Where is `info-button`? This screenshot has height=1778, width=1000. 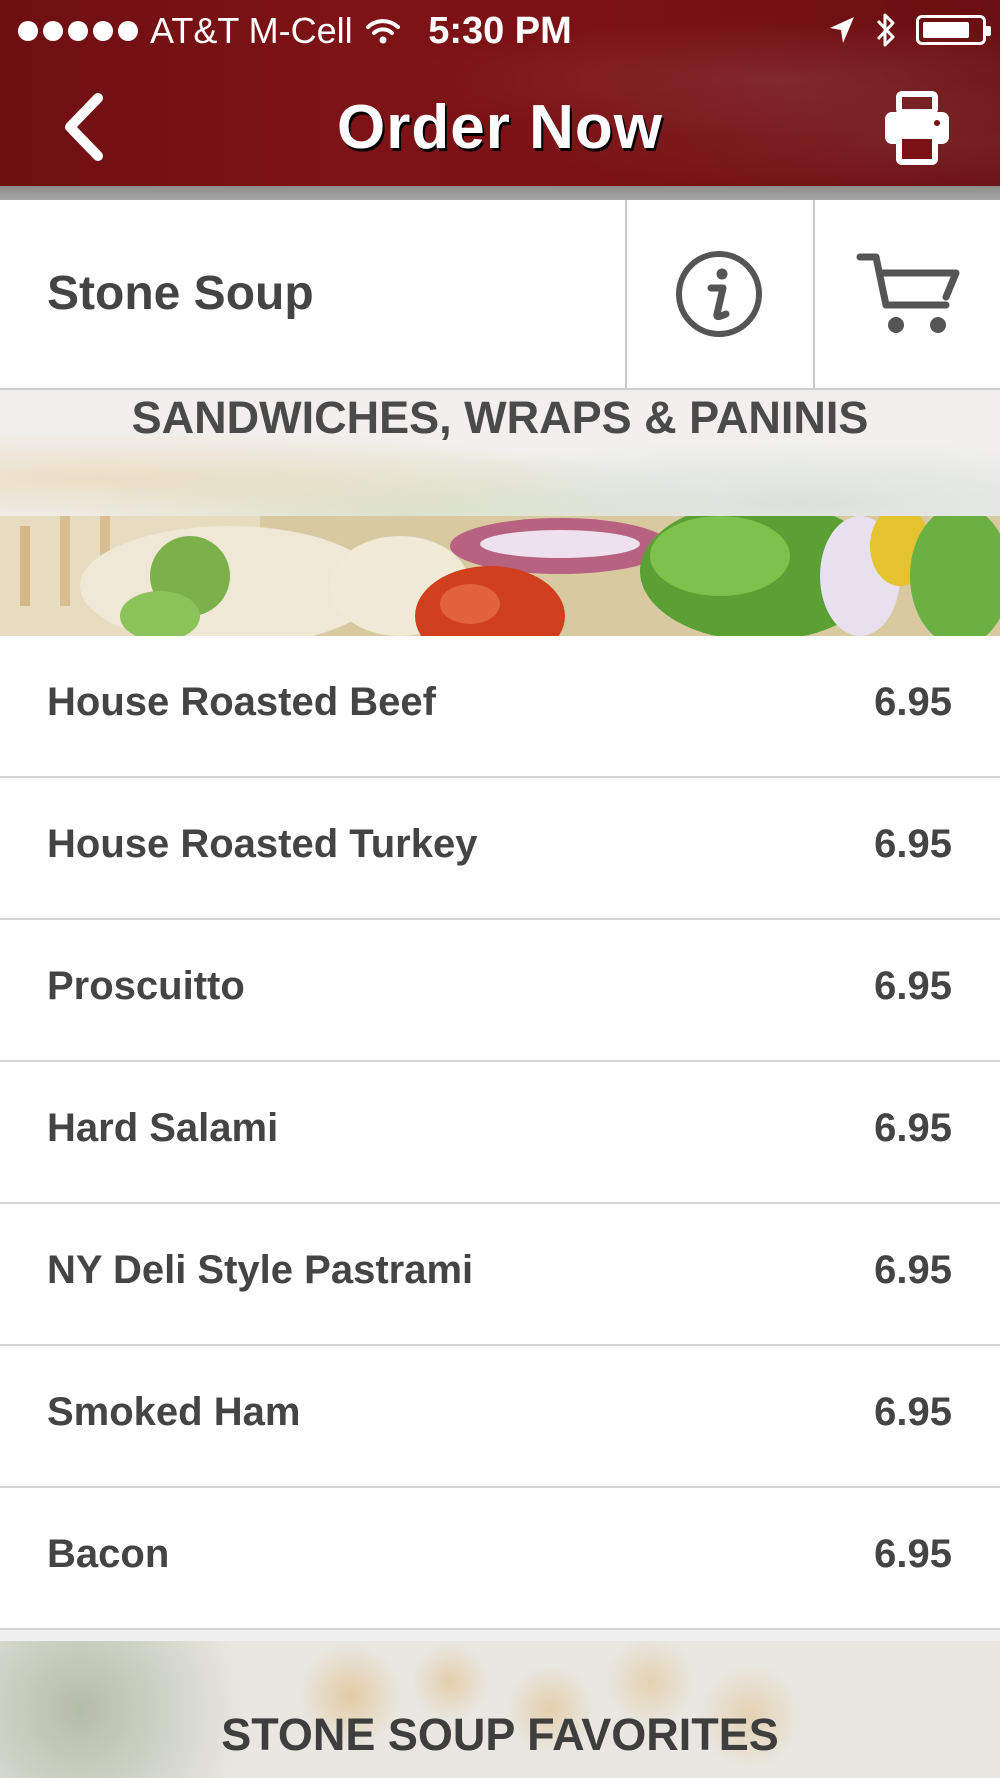
info-button is located at coordinates (719, 294).